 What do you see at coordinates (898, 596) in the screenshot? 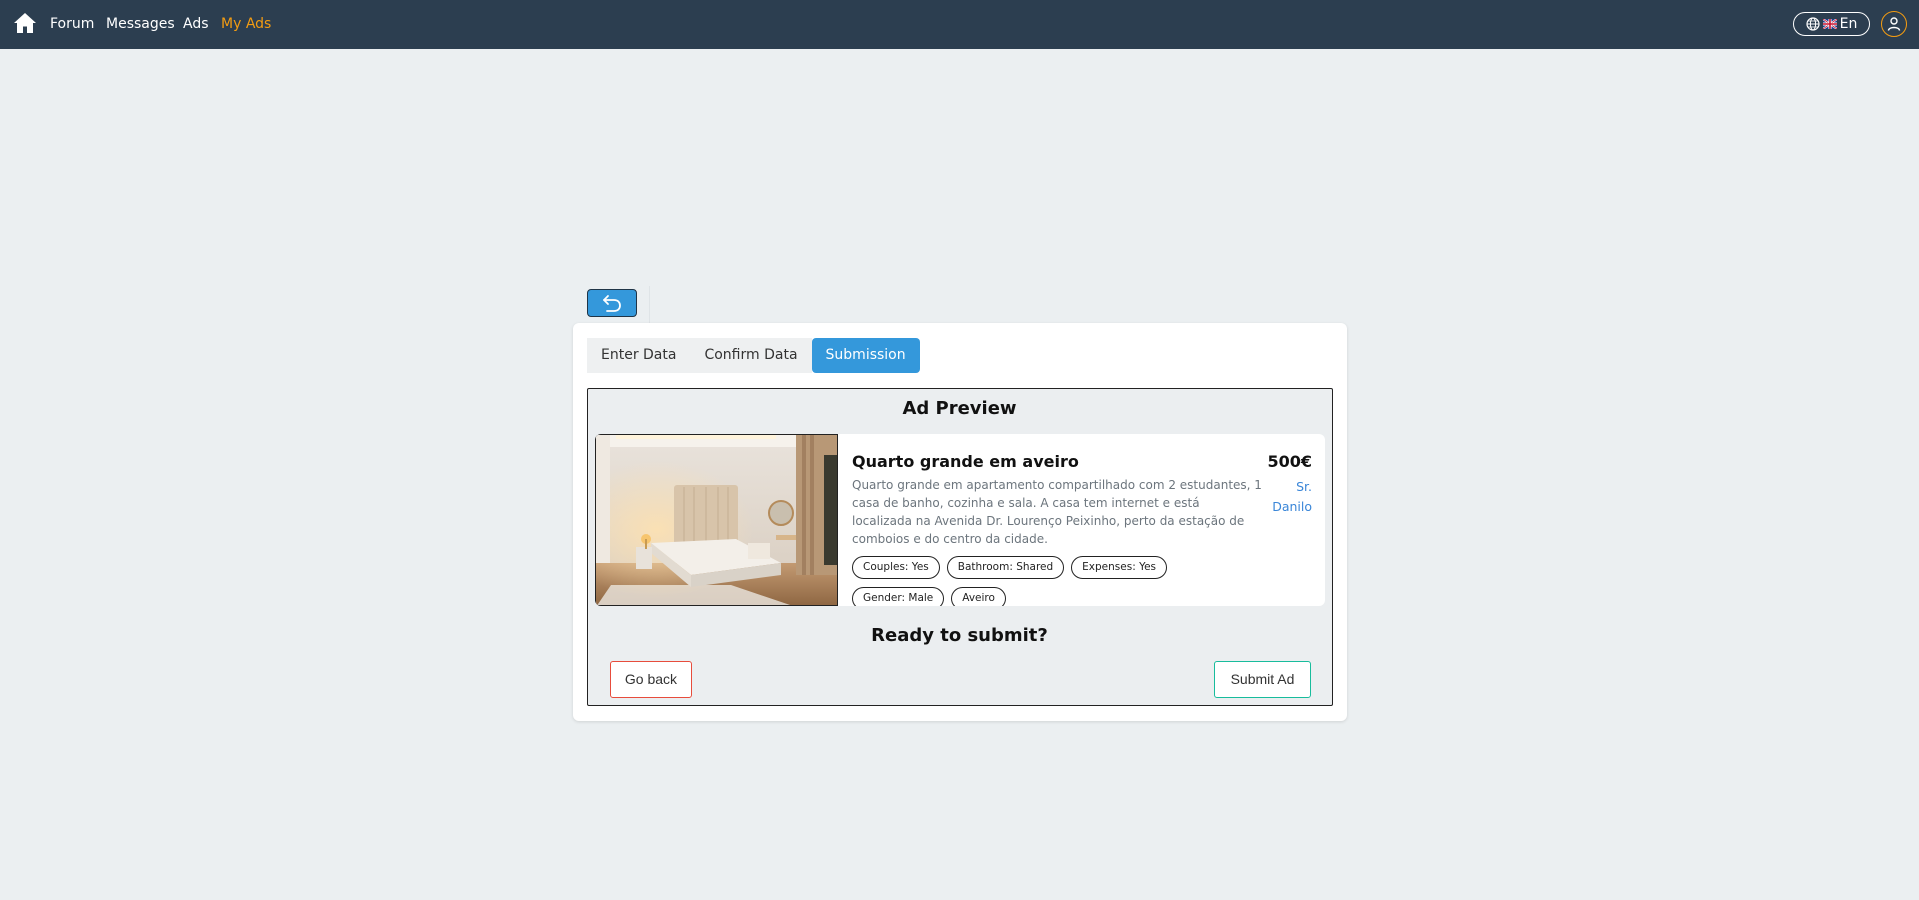
I see `tag-gender: Gender: Male` at bounding box center [898, 596].